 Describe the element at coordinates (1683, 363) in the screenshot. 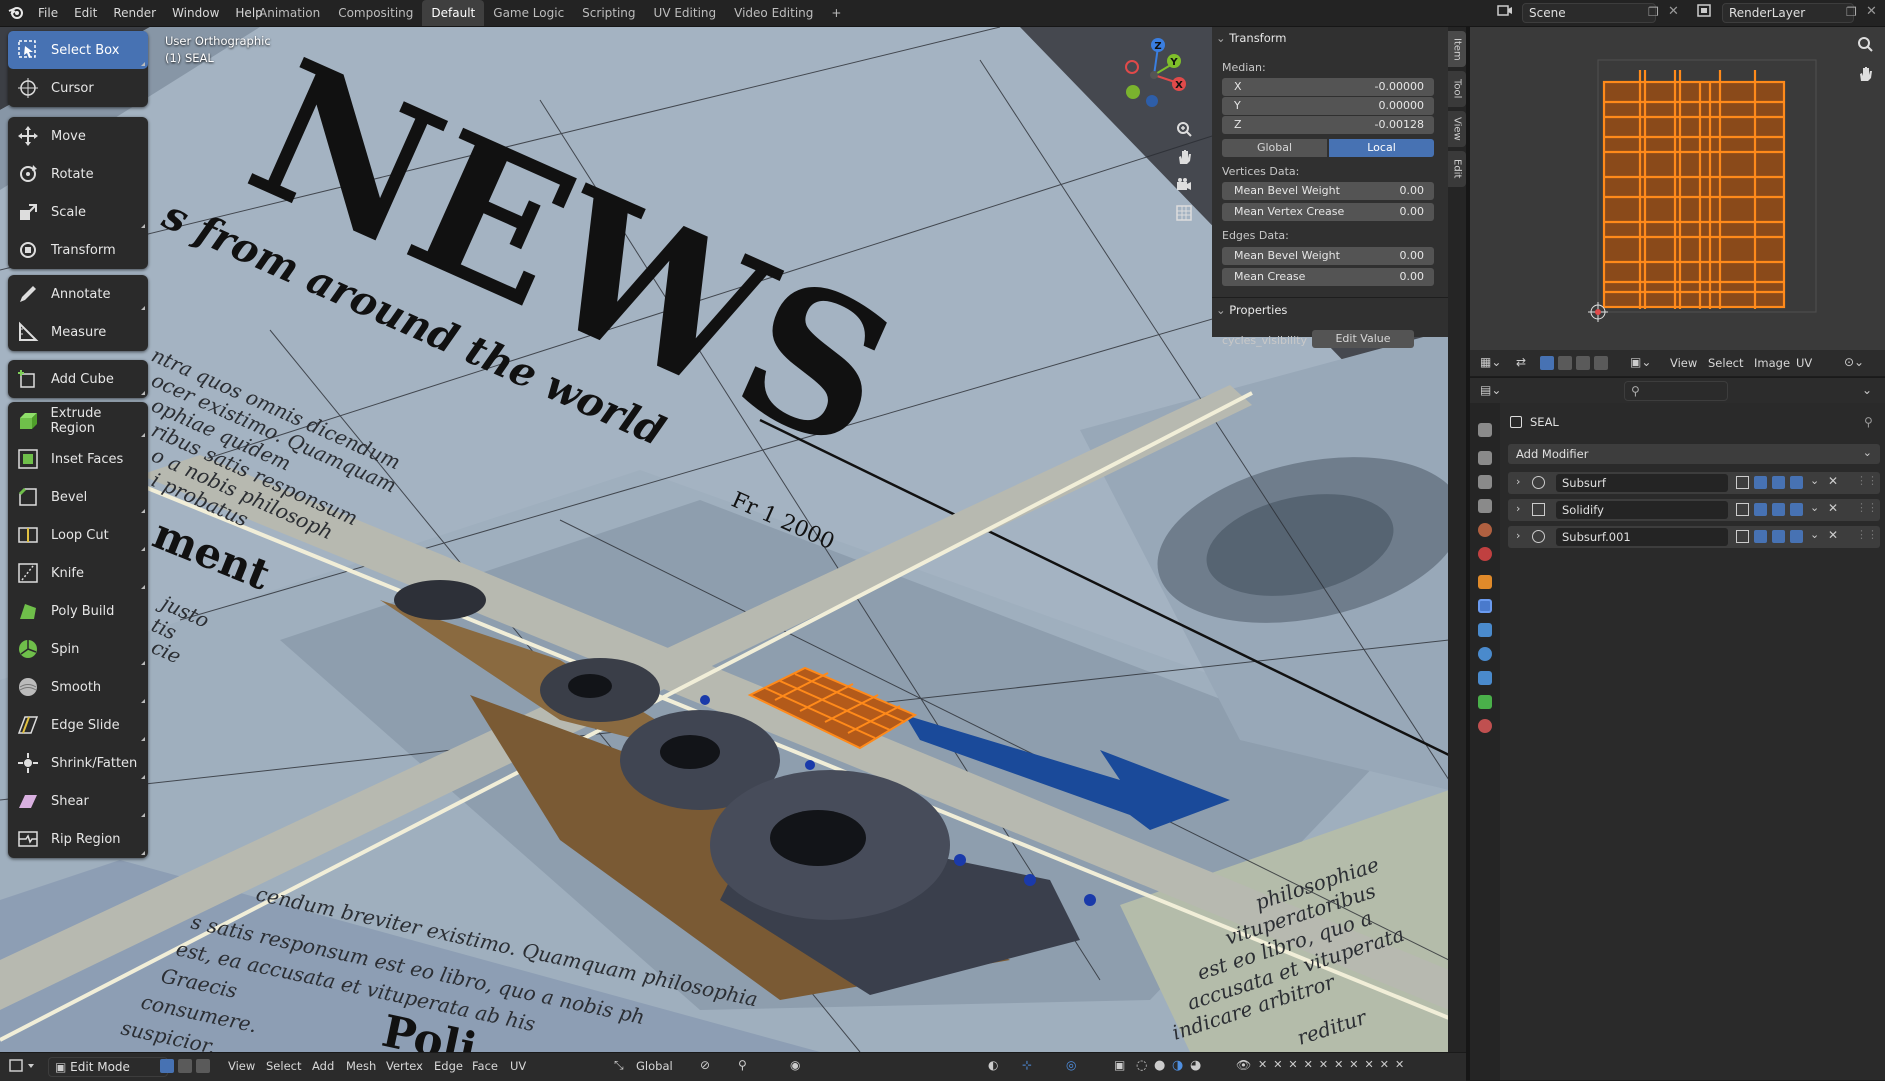

I see `uv-menu-view: View` at that location.